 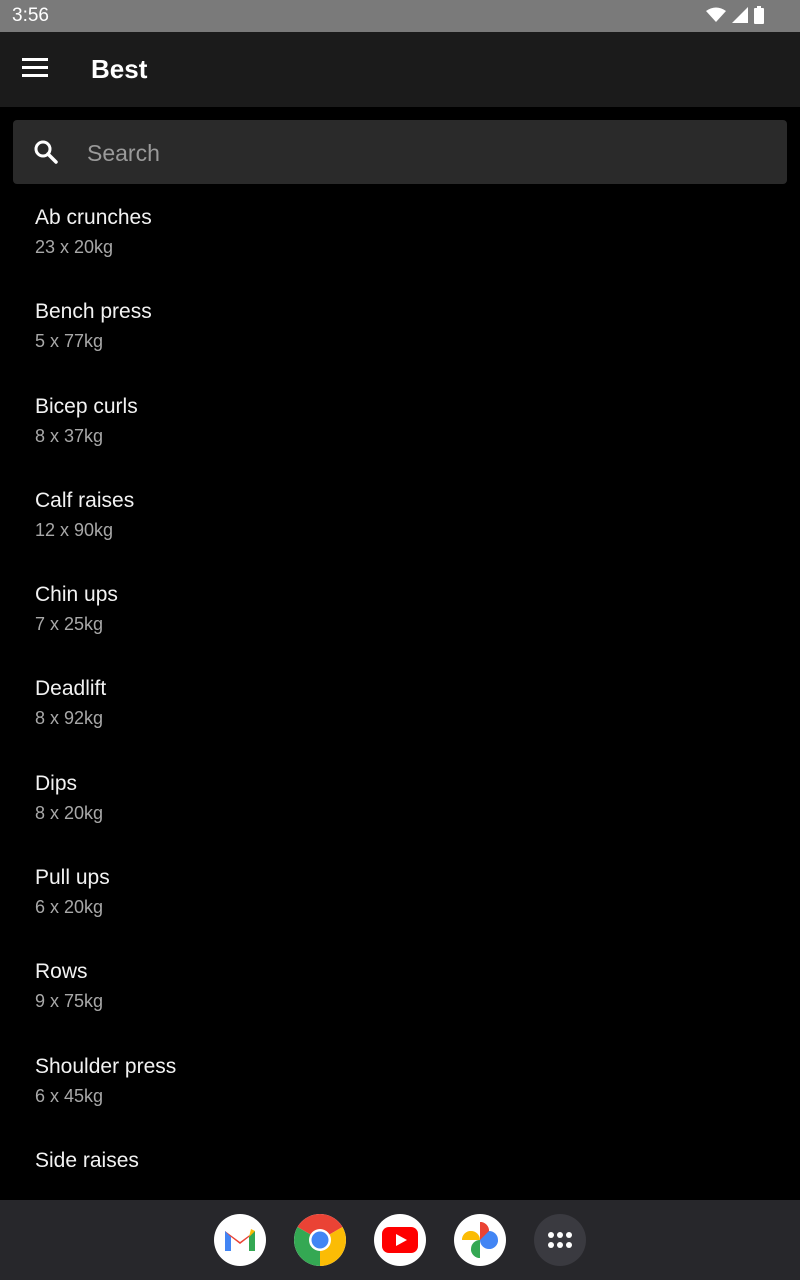 I want to click on list-item: Deadlift 8 x 92kg, so click(x=400, y=706).